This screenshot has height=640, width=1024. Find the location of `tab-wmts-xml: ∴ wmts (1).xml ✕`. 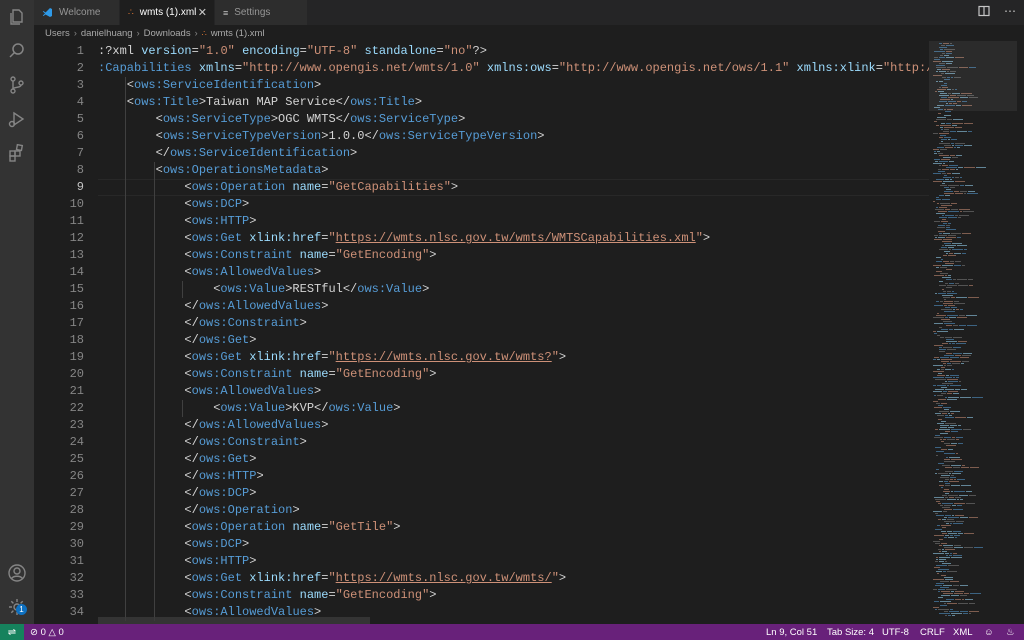

tab-wmts-xml: ∴ wmts (1).xml ✕ is located at coordinates (167, 12).